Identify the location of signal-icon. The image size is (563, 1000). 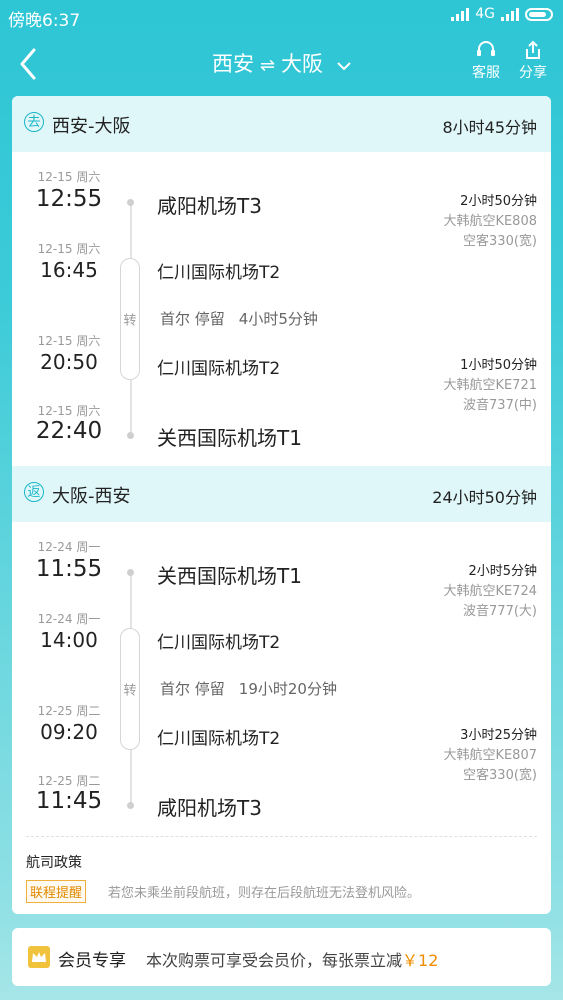
(460, 14).